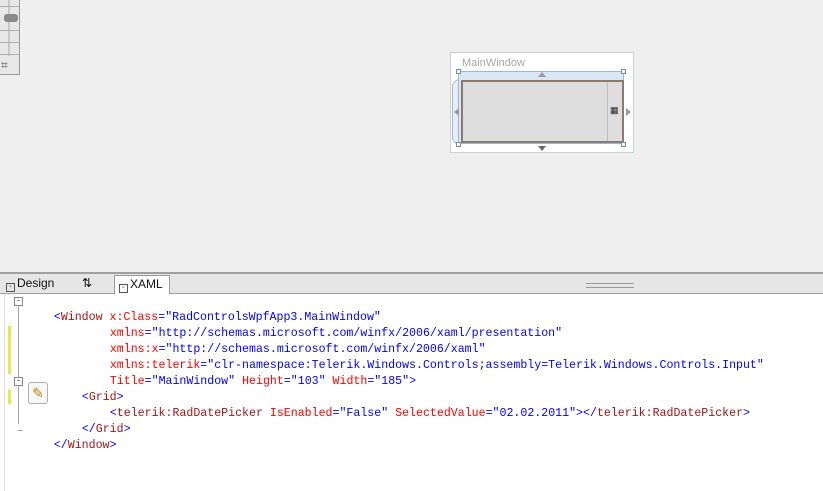  Describe the element at coordinates (88, 445) in the screenshot. I see `code-token: Window` at that location.